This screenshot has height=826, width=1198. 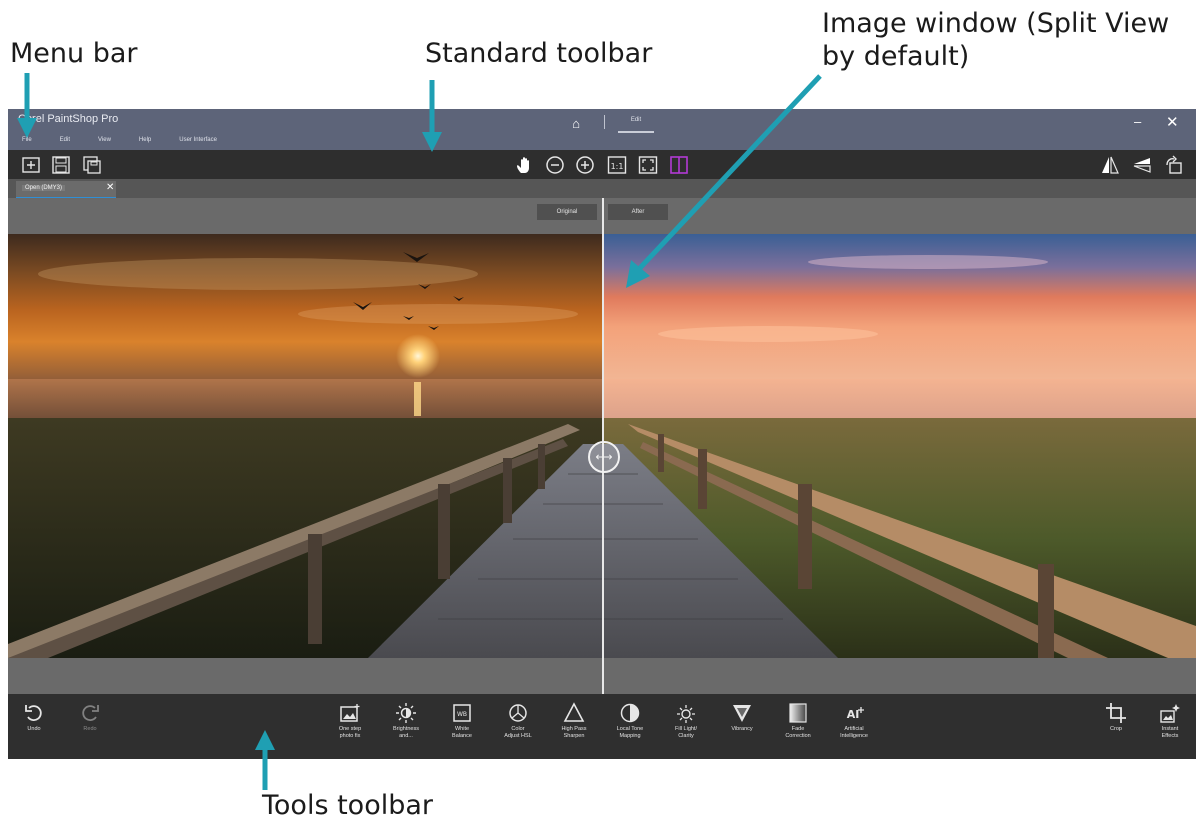 I want to click on svg-text: 1:1, so click(x=617, y=166).